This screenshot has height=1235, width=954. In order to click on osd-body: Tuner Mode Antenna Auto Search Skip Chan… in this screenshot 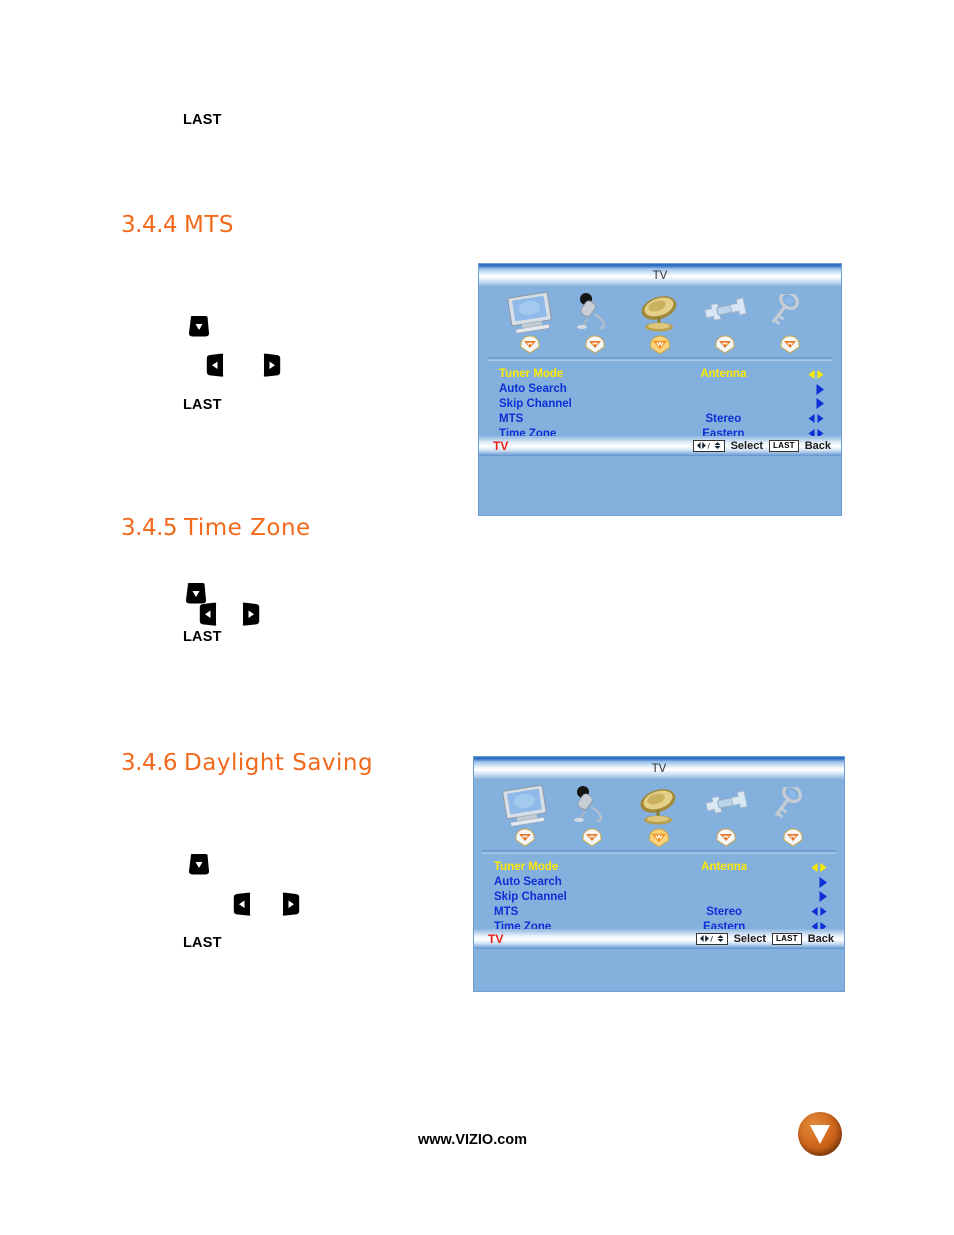, I will do `click(660, 371)`.